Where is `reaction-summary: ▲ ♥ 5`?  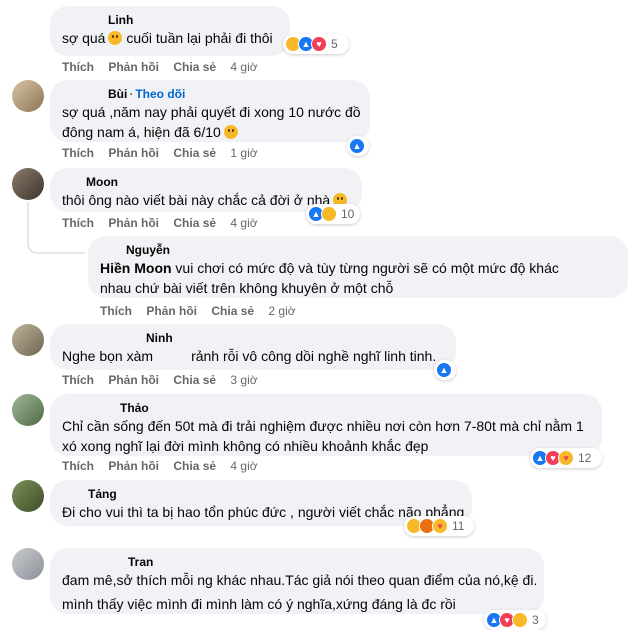
reaction-summary: ▲ ♥ 5 is located at coordinates (316, 44).